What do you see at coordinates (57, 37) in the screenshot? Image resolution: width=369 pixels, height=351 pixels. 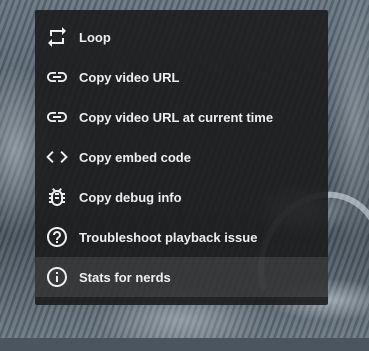 I see `loop-icon` at bounding box center [57, 37].